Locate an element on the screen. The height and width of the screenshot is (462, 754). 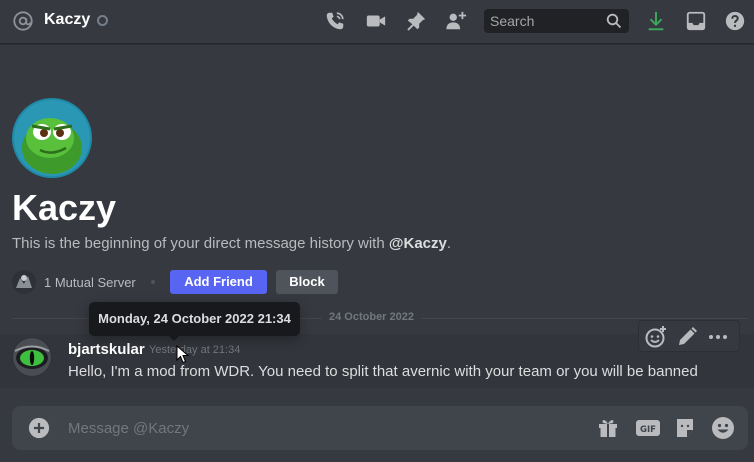
top-bar: Kaczy is located at coordinates (377, 22).